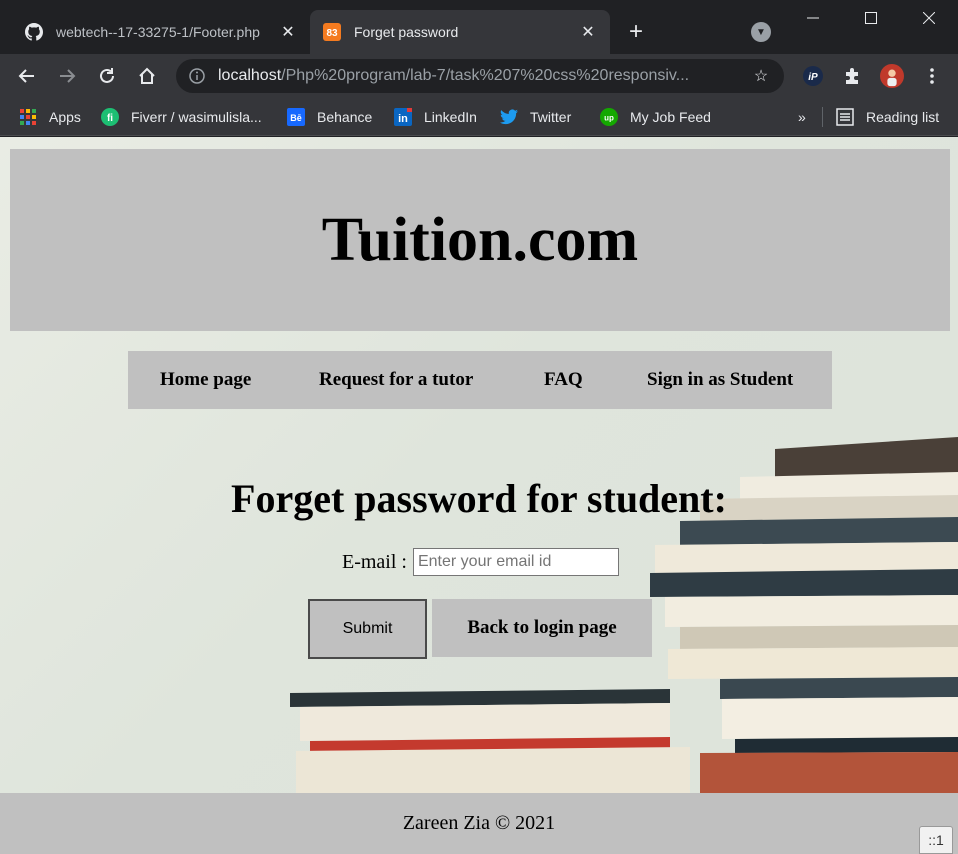  I want to click on back-icon, so click(27, 76).